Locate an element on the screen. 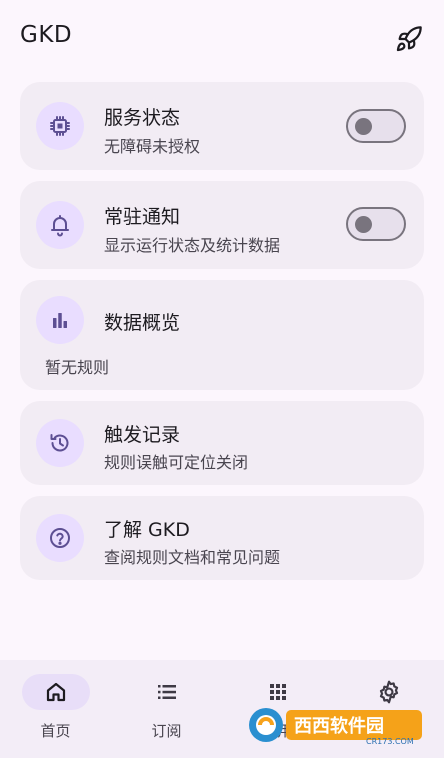  persistent-notification-subtitle: 显示运行状态及统计数据 is located at coordinates (192, 245).